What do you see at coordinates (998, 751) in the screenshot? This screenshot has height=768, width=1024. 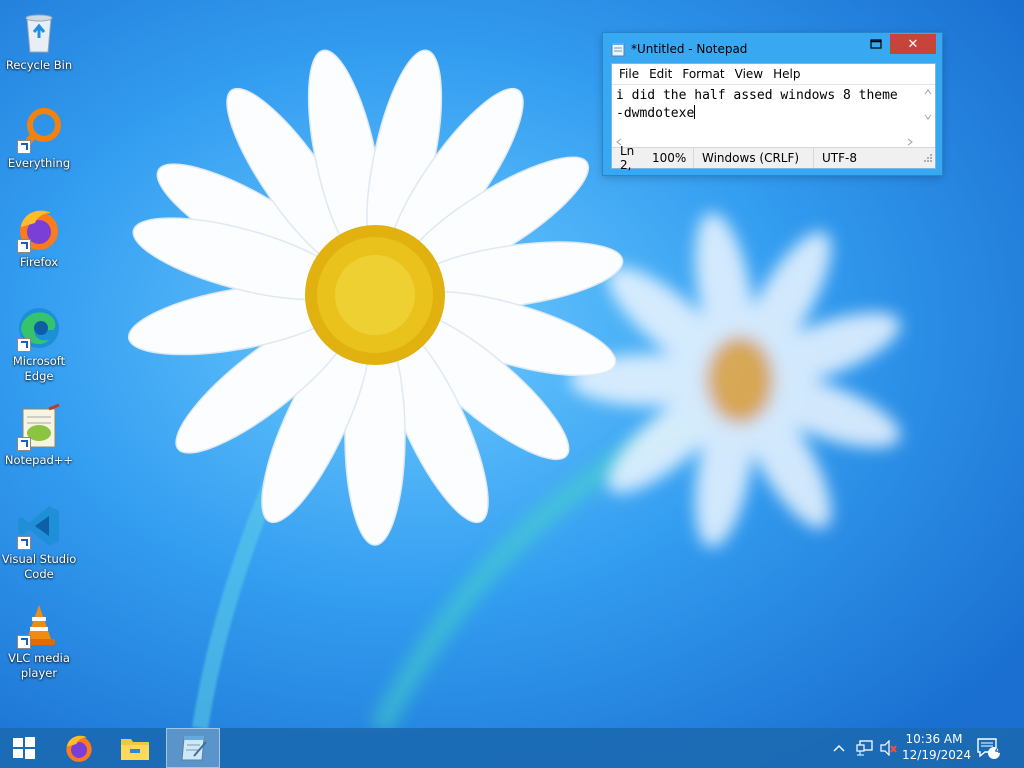 I see `notification-count-badge: 4` at bounding box center [998, 751].